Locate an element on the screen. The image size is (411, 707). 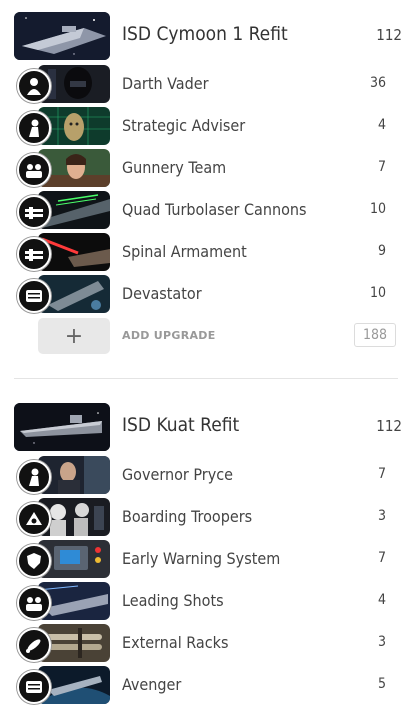
upgrade-cost: 9 is located at coordinates (381, 251).